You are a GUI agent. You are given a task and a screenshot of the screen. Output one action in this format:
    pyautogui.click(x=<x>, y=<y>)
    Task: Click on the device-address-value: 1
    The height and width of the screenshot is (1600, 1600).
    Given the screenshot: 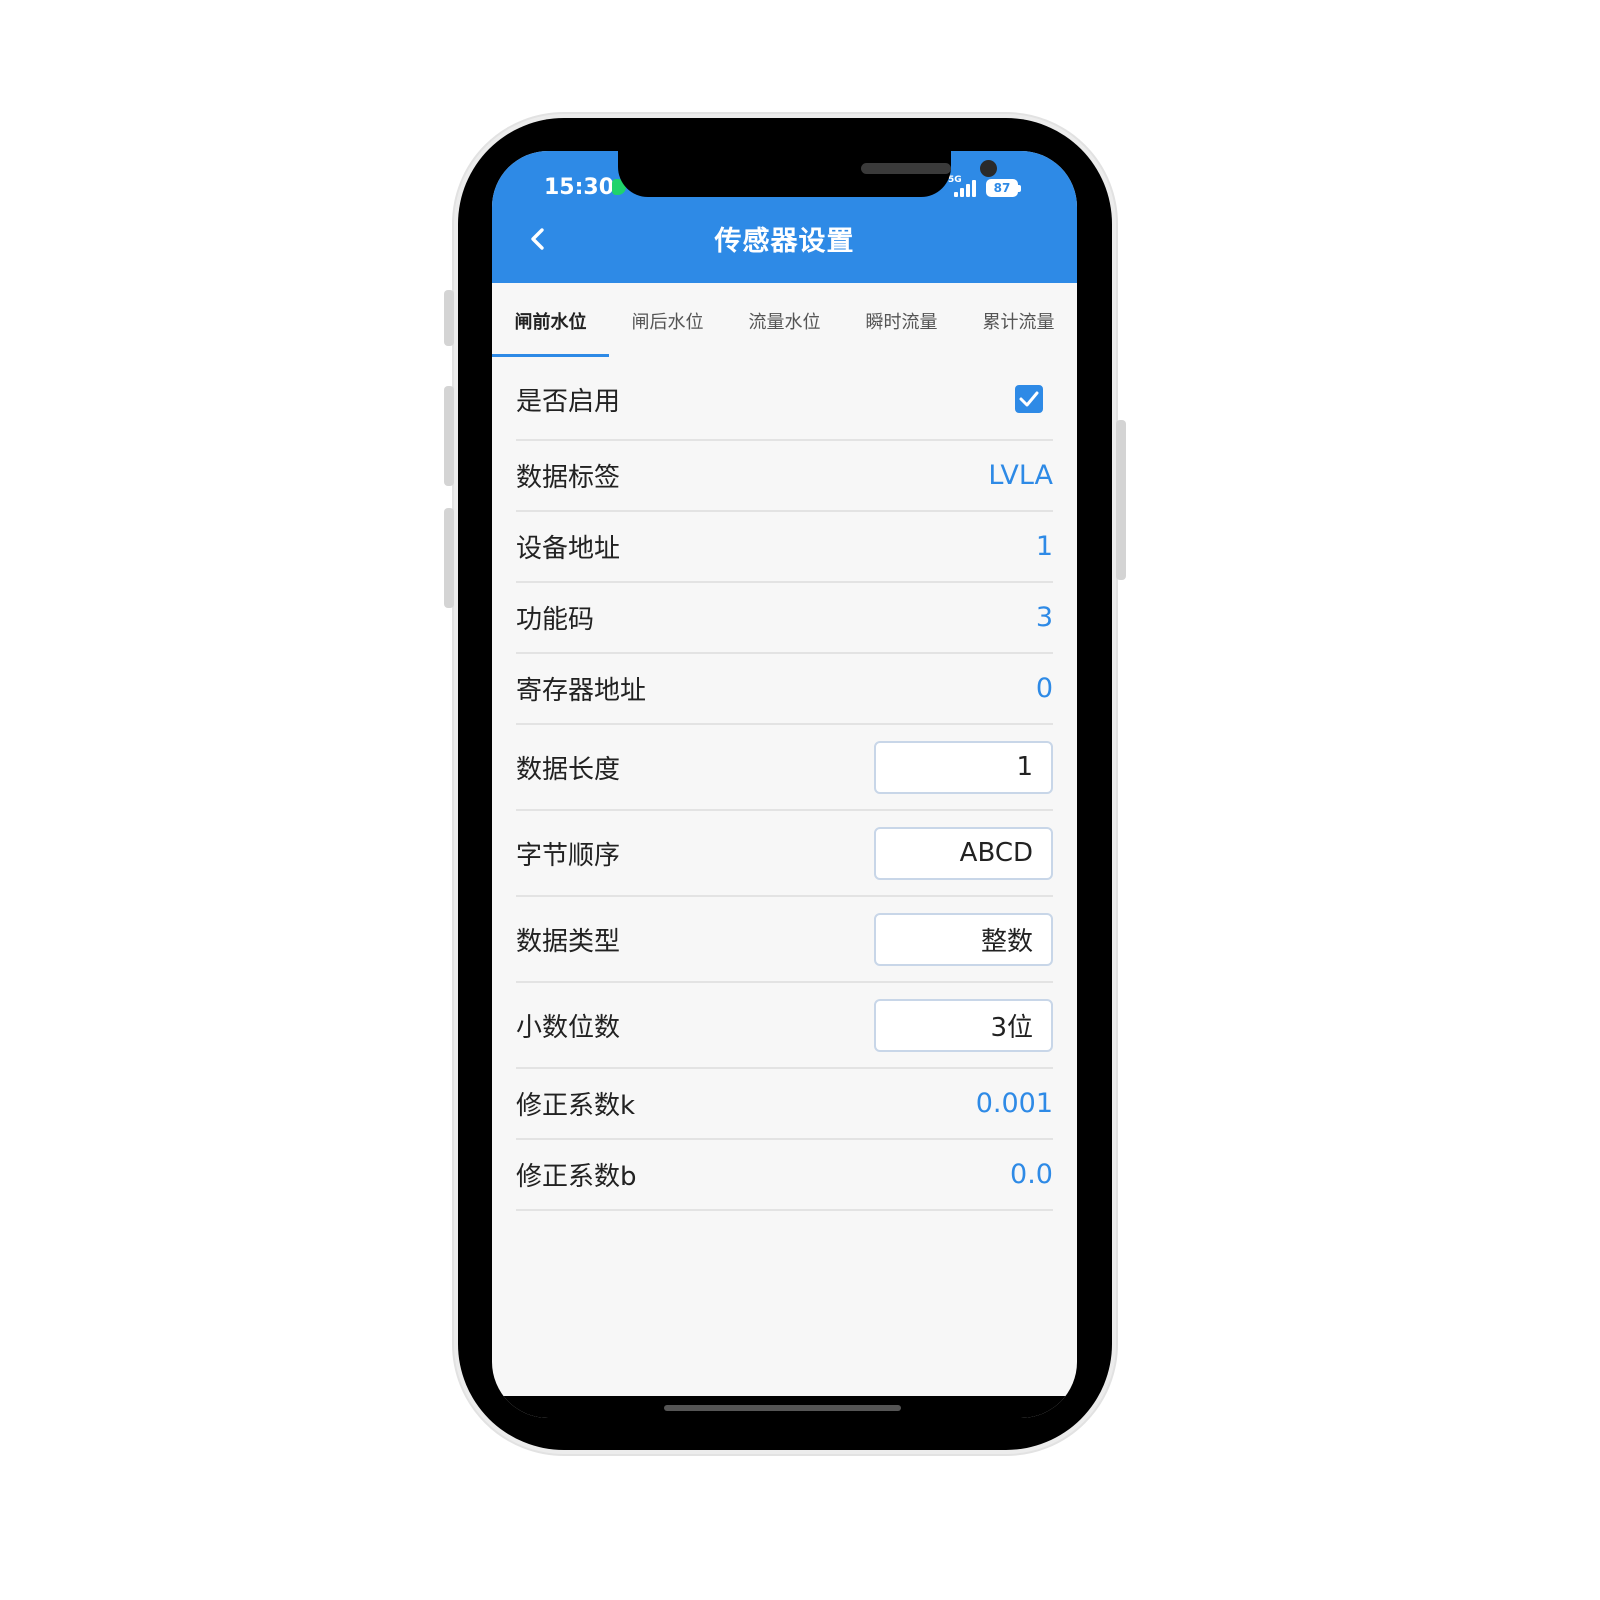 What is the action you would take?
    pyautogui.click(x=1044, y=546)
    